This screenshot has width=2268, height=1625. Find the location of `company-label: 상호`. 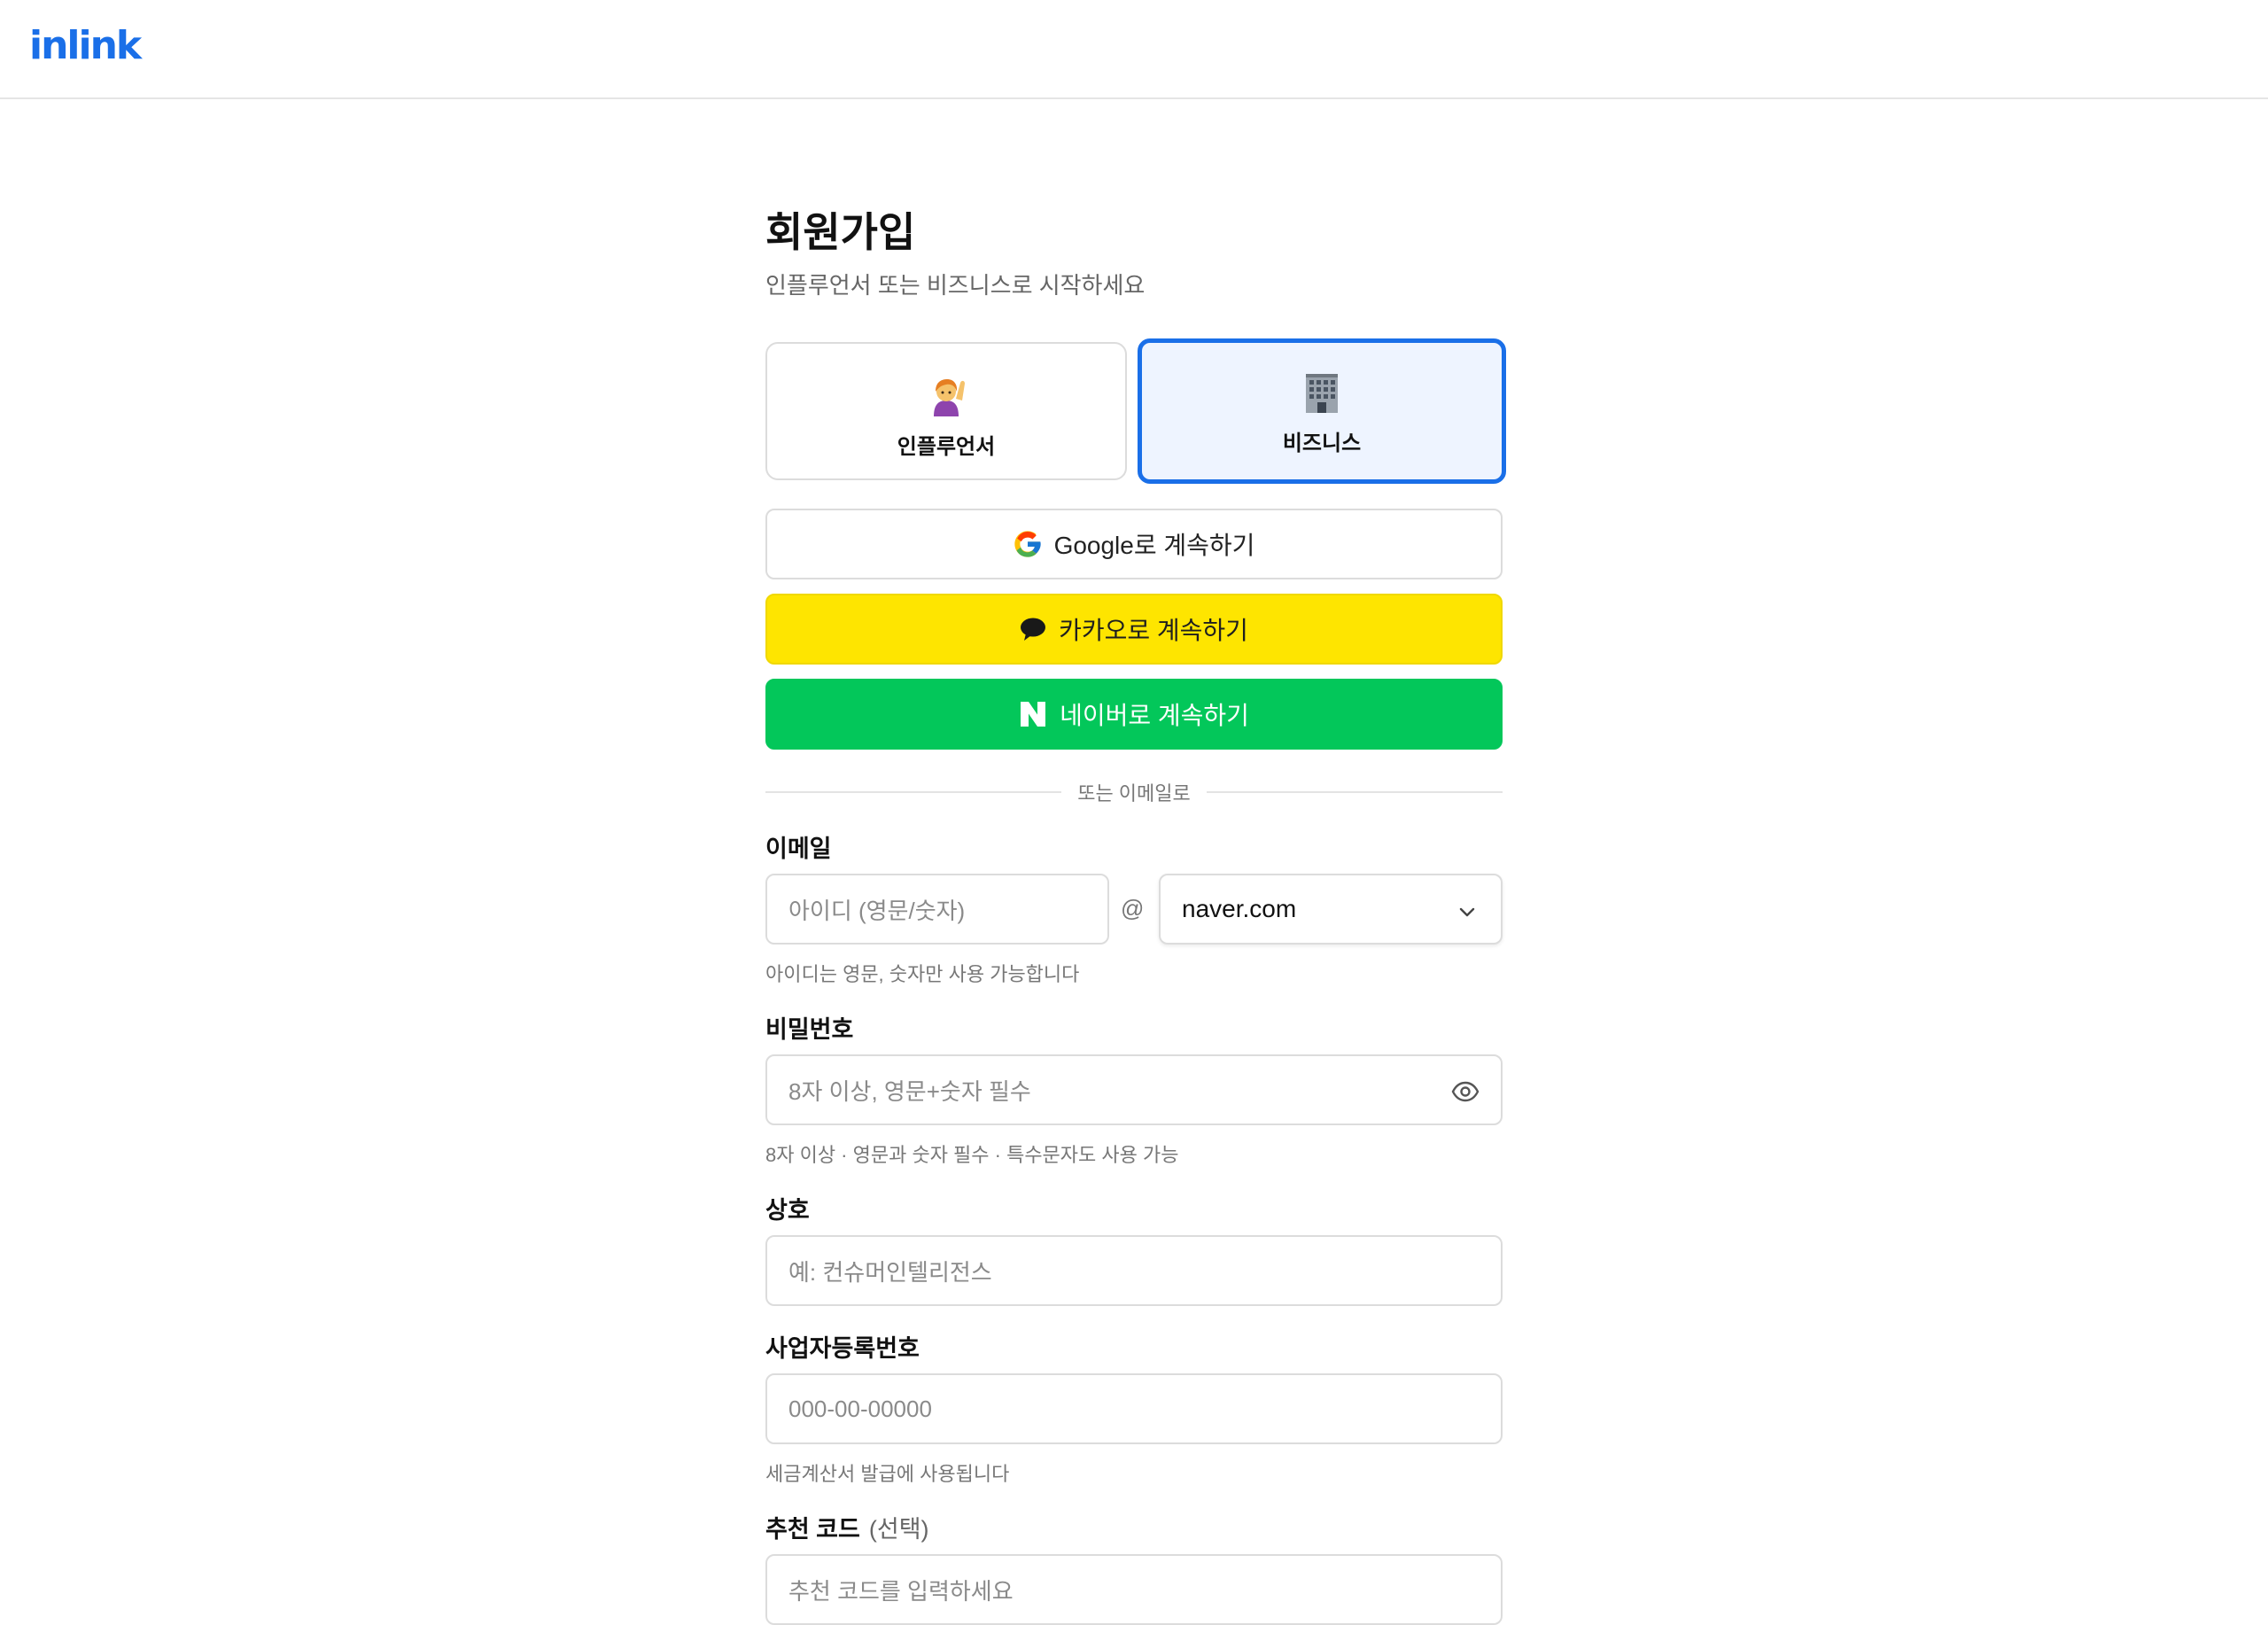

company-label: 상호 is located at coordinates (787, 1210).